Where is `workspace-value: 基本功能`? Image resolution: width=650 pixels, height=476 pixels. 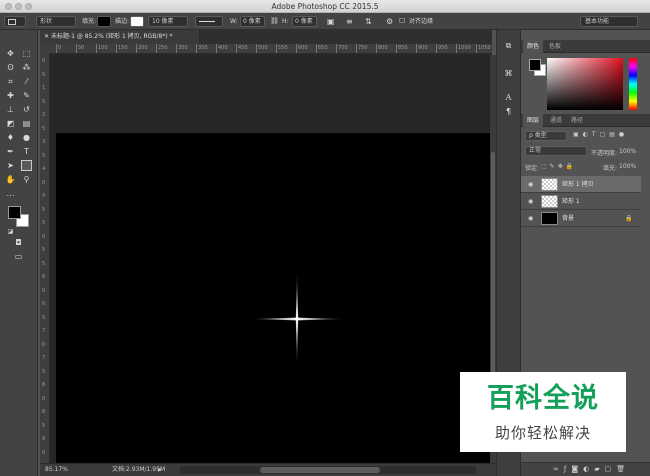 workspace-value: 基本功能 is located at coordinates (597, 21).